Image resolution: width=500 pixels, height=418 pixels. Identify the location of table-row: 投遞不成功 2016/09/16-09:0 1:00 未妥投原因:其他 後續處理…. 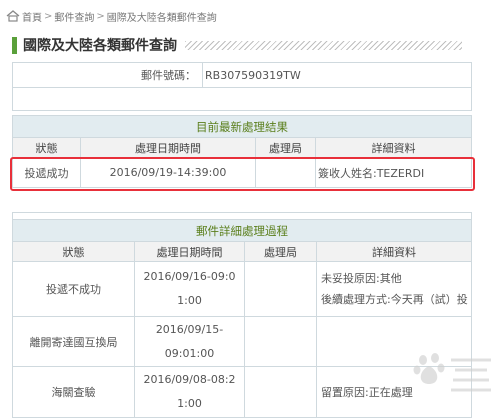
(242, 289).